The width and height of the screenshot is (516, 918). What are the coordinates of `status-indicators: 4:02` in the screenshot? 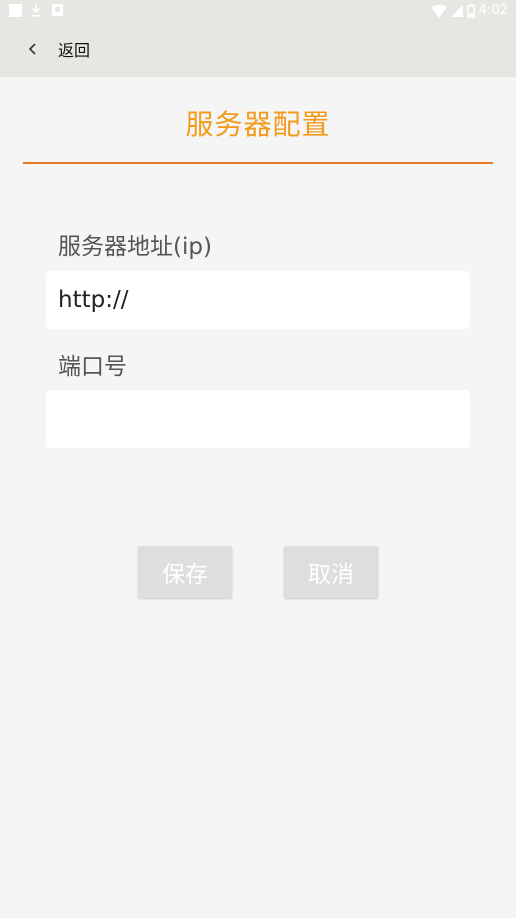 It's located at (469, 11).